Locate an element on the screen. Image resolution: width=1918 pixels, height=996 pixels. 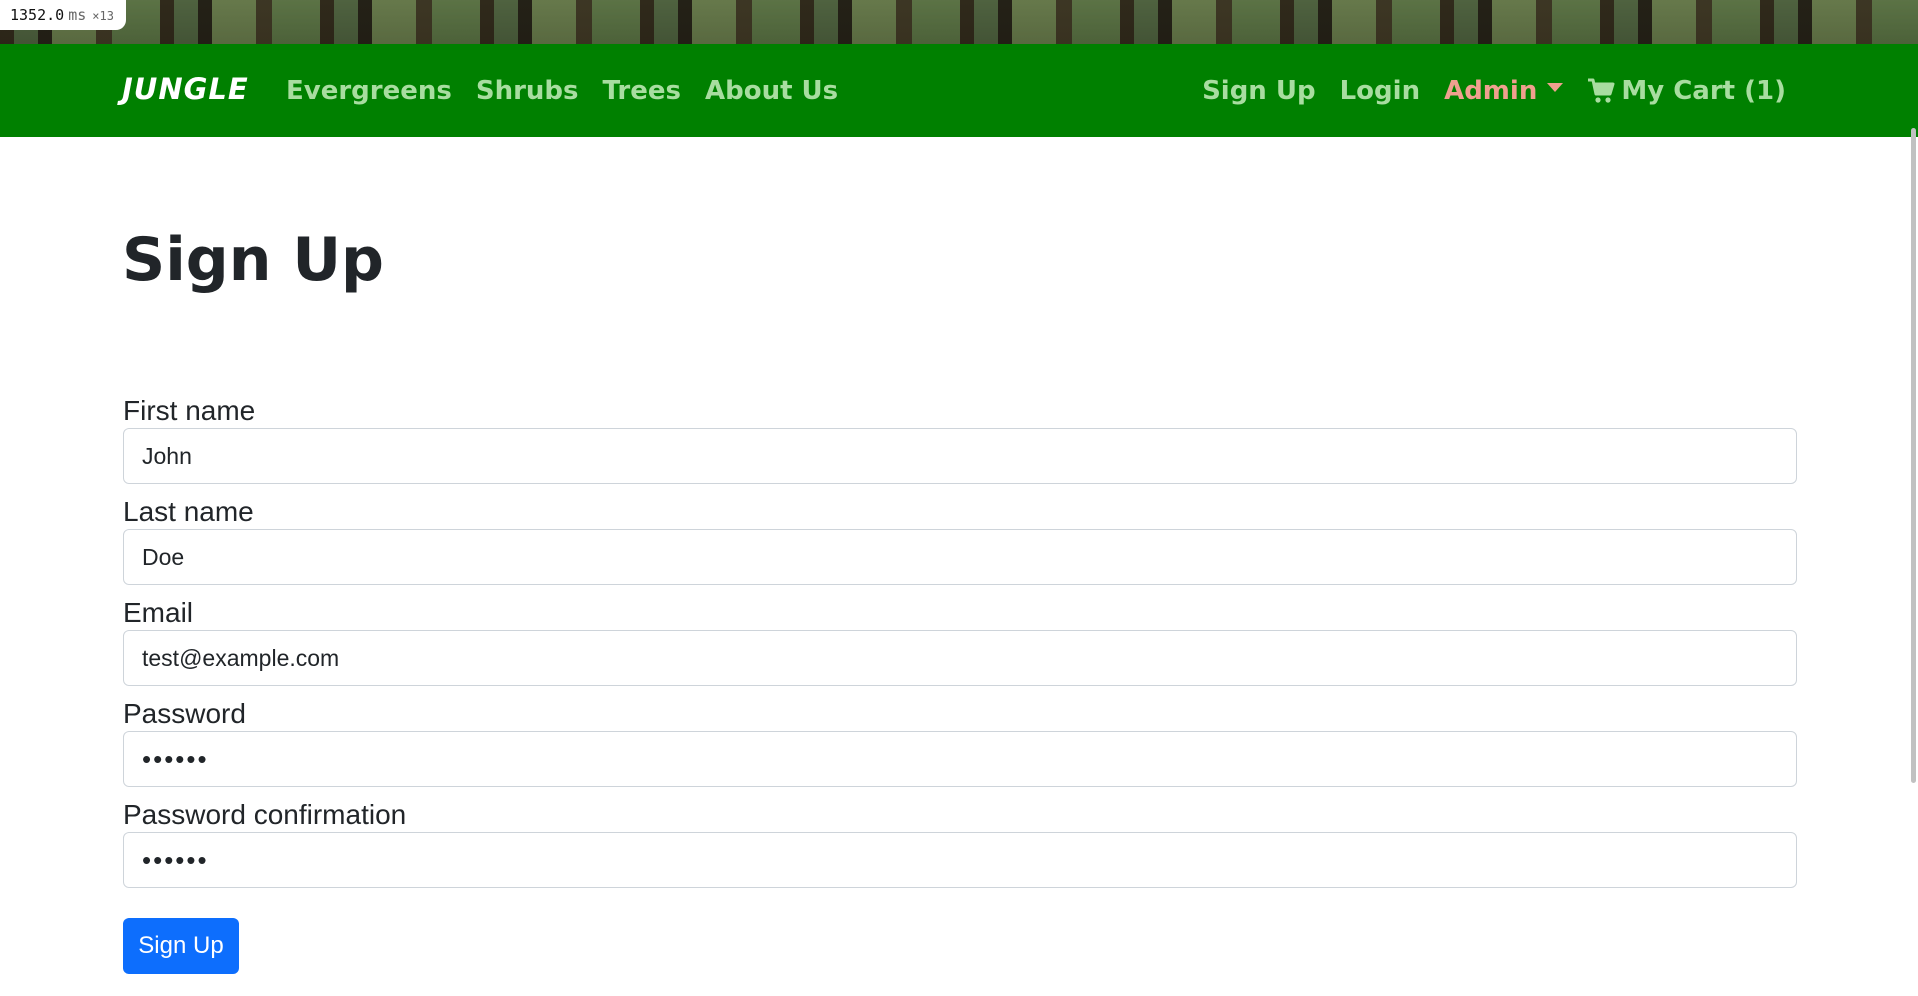
shopping-cart-icon is located at coordinates (1601, 90).